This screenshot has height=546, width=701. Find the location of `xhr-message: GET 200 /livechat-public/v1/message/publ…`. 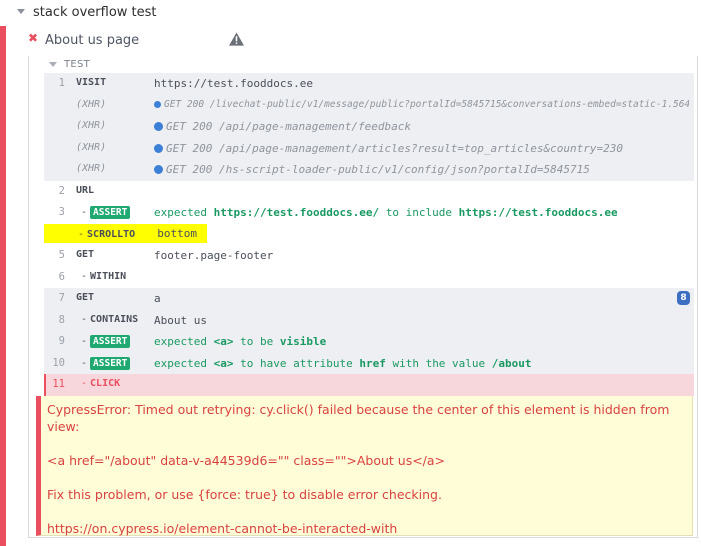

xhr-message: GET 200 /livechat-public/v1/message/publ… is located at coordinates (426, 104).